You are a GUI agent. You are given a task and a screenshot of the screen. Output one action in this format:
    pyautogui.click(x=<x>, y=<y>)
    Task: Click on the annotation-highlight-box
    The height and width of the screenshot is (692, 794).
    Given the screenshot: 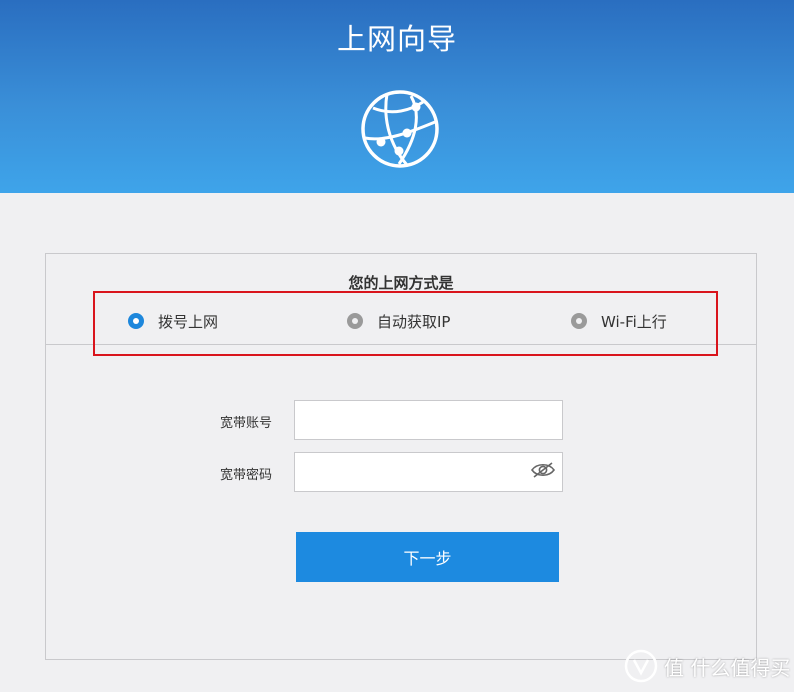 What is the action you would take?
    pyautogui.click(x=405, y=323)
    